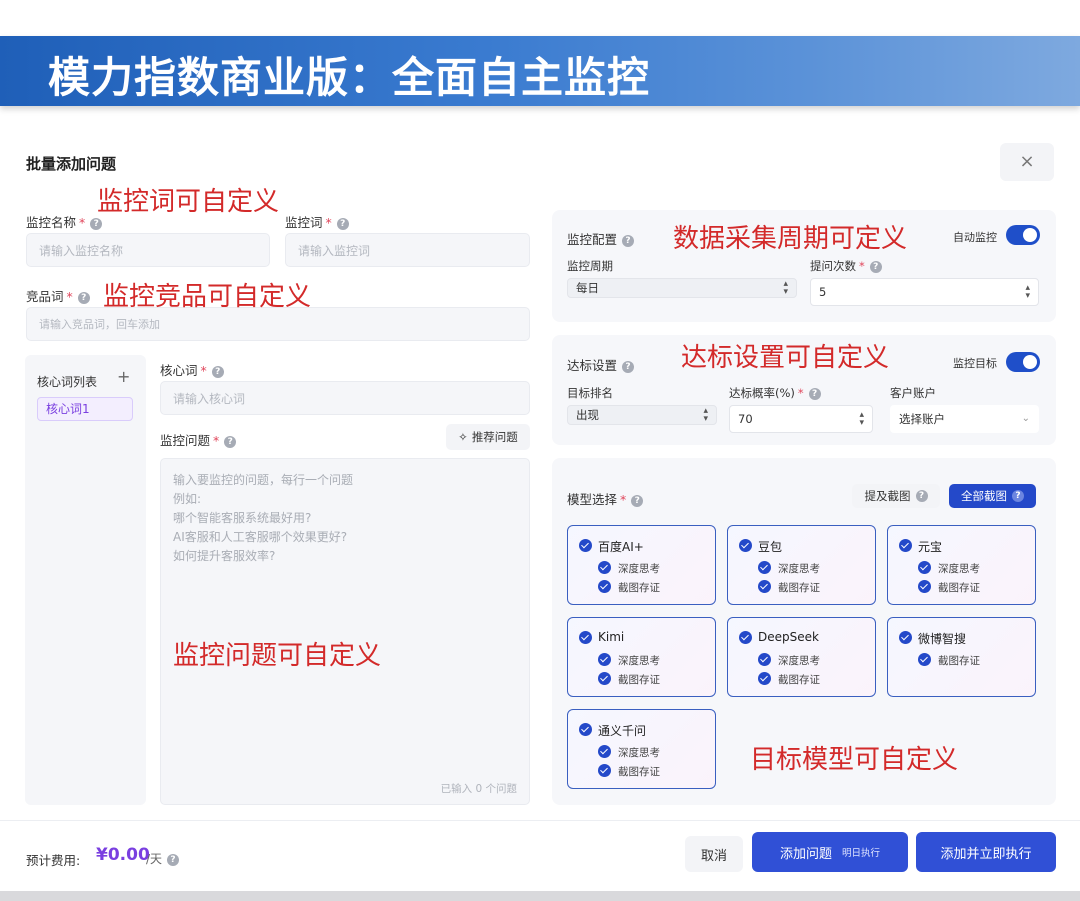 The image size is (1080, 901). I want to click on close-button: ×, so click(1027, 162).